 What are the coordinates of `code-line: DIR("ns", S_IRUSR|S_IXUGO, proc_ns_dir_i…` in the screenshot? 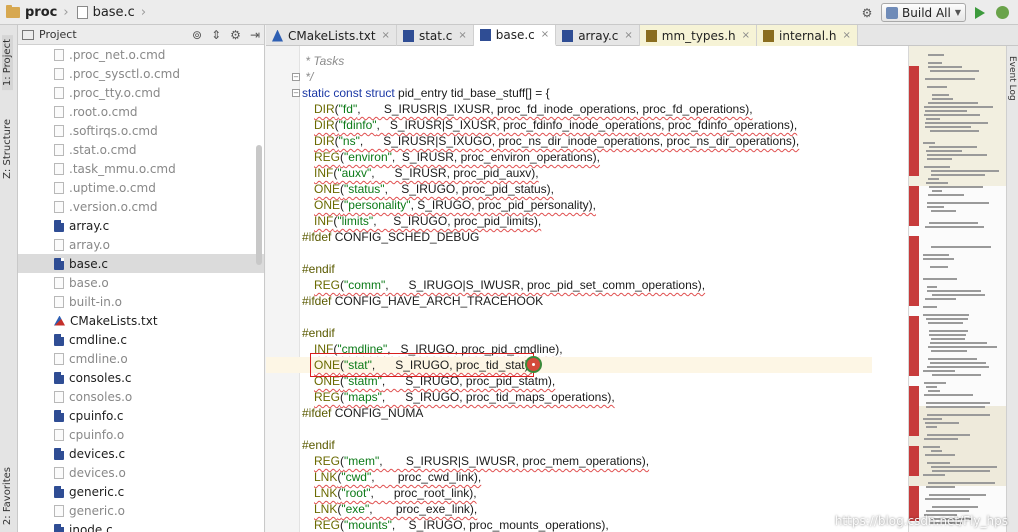 It's located at (550, 141).